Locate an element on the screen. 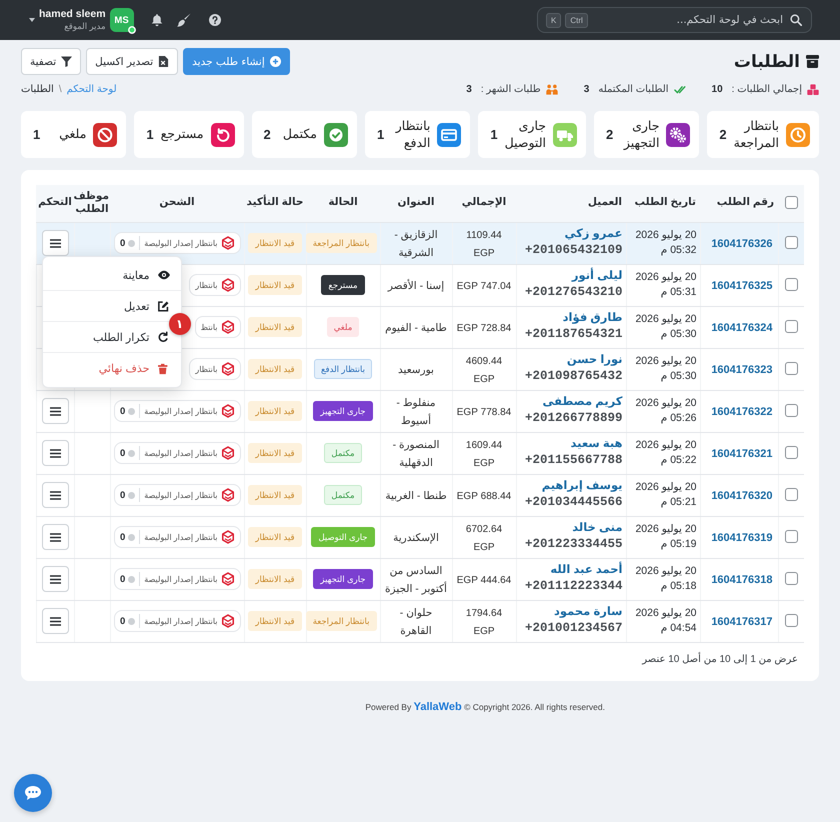 Image resolution: width=840 pixels, height=822 pixels. order-date: 20 يوليو 2026 is located at coordinates (665, 403).